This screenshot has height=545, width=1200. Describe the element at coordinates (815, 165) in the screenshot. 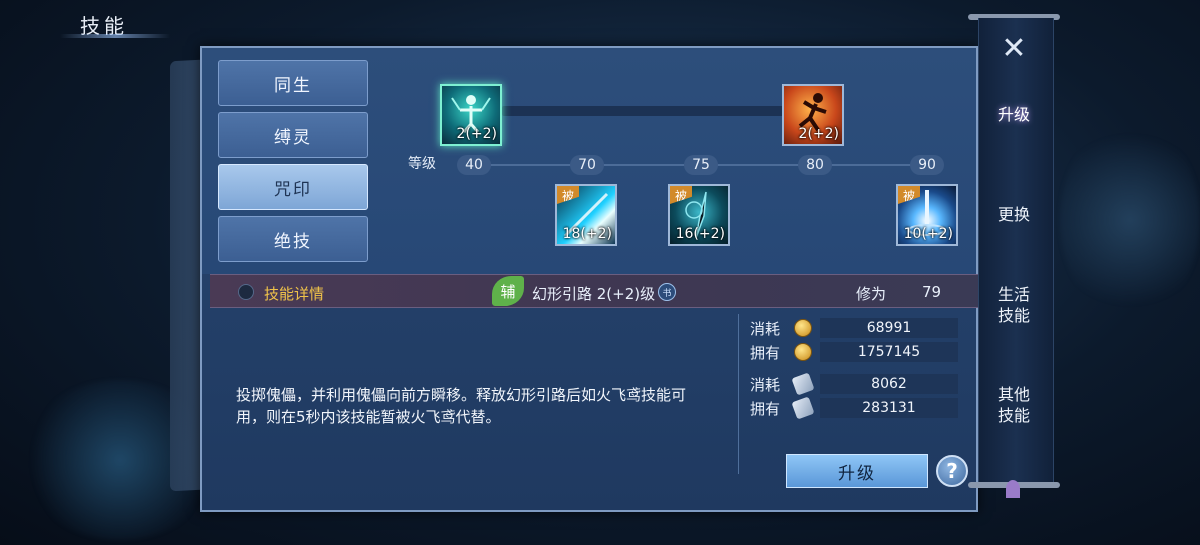

I see `level-marker: 80` at that location.